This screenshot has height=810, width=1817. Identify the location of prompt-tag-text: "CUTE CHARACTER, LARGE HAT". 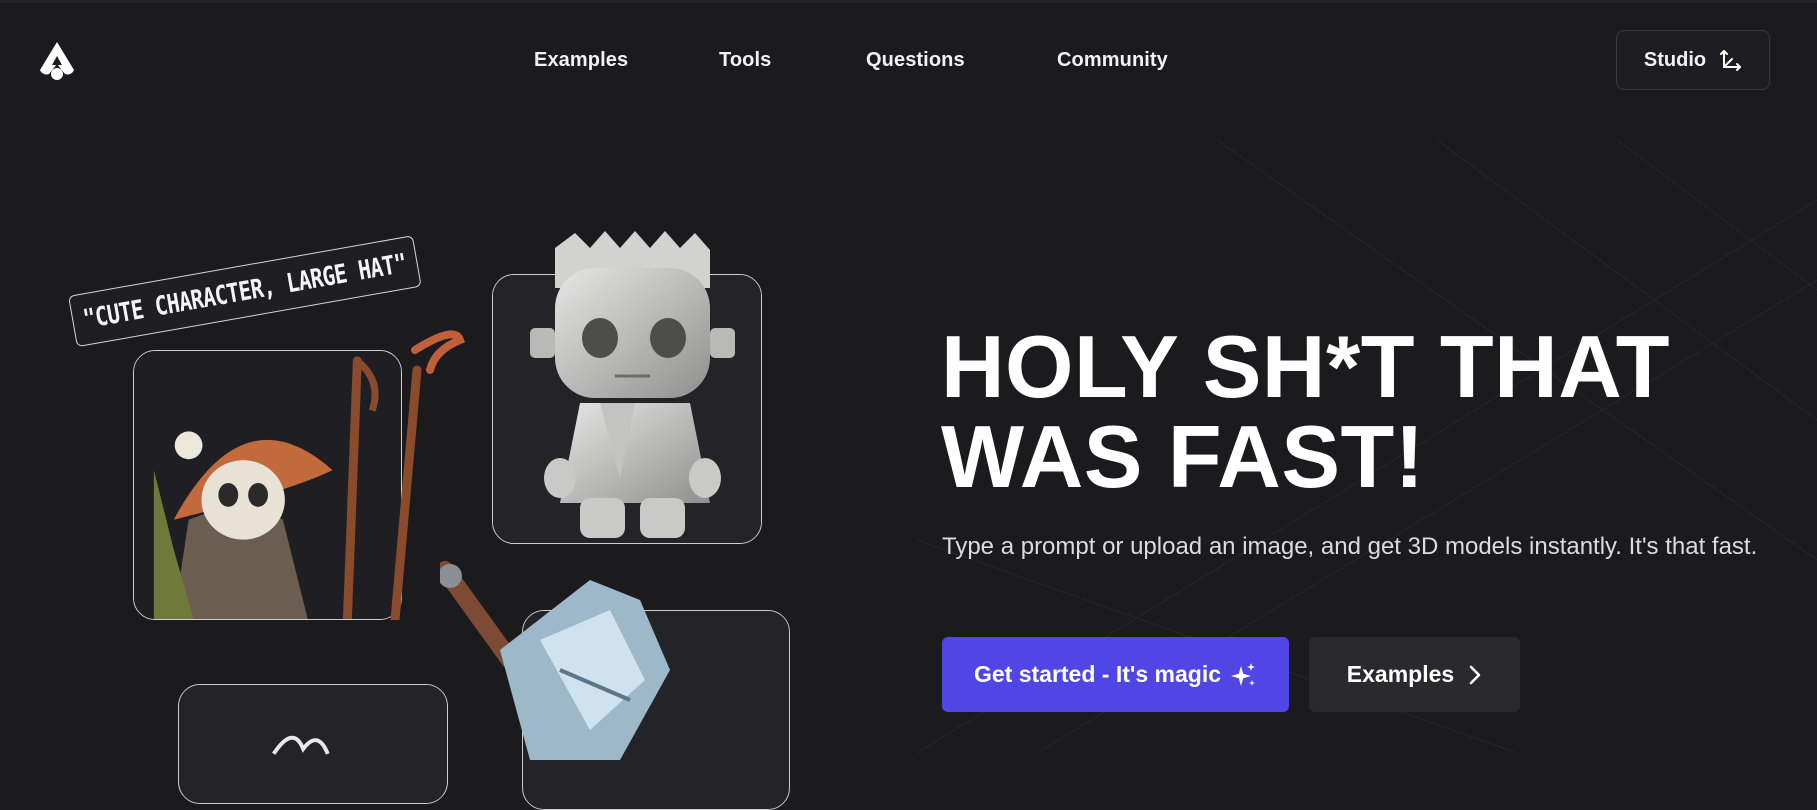
(244, 291).